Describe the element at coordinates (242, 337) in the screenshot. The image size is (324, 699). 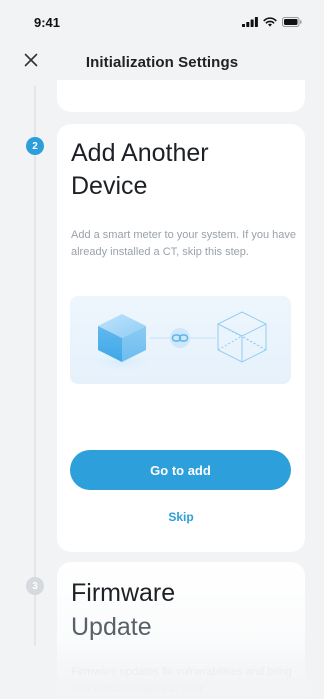
I see `wireframe-cube-icon` at that location.